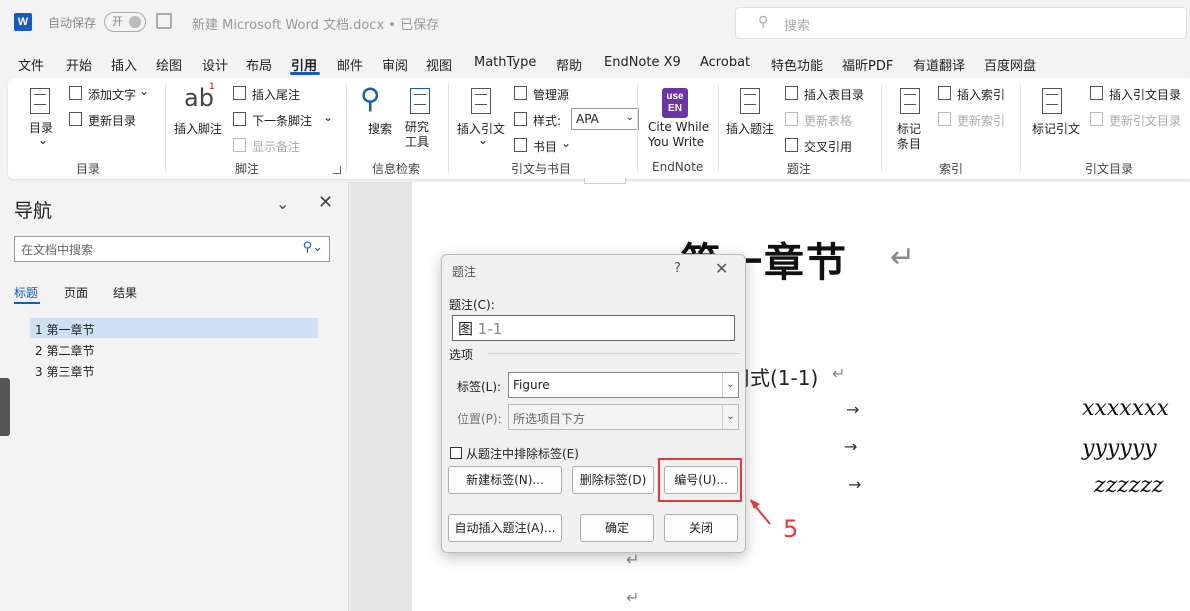 This screenshot has width=1190, height=611. Describe the element at coordinates (313, 247) in the screenshot. I see `search-icon: ⚲⌄` at that location.